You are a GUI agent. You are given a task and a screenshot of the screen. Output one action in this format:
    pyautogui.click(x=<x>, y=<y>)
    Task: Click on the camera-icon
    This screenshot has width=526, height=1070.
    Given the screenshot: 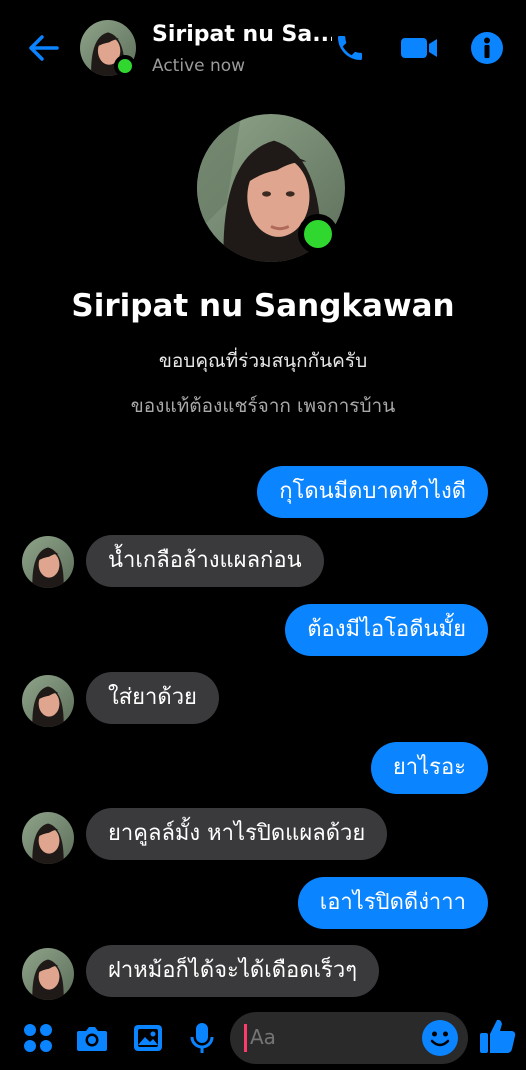 What is the action you would take?
    pyautogui.click(x=92, y=1039)
    